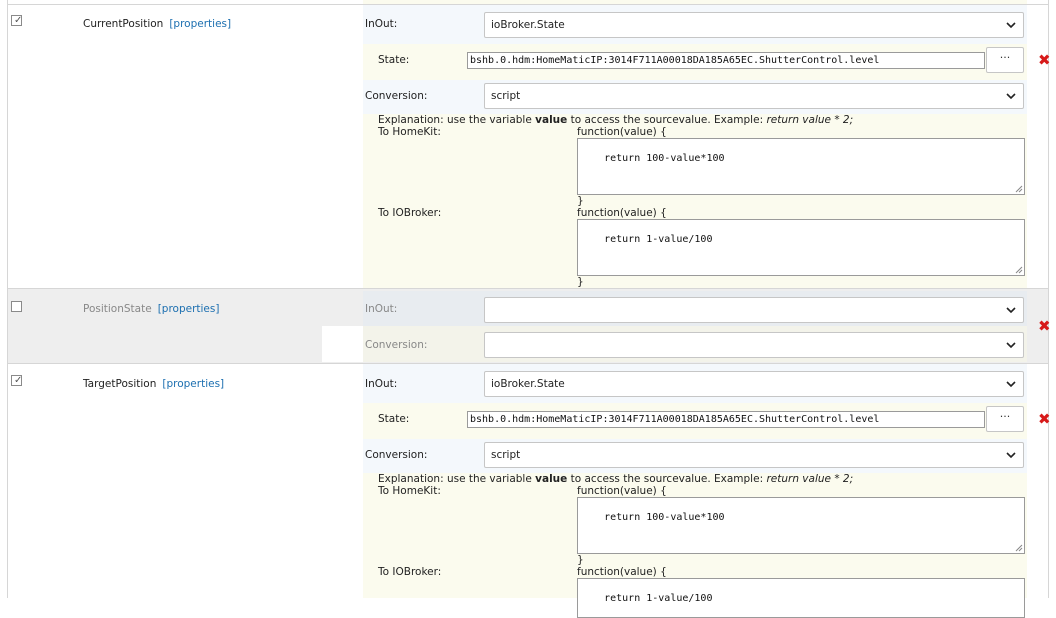 The width and height of the screenshot is (1056, 618). What do you see at coordinates (754, 310) in the screenshot?
I see `inout-select` at bounding box center [754, 310].